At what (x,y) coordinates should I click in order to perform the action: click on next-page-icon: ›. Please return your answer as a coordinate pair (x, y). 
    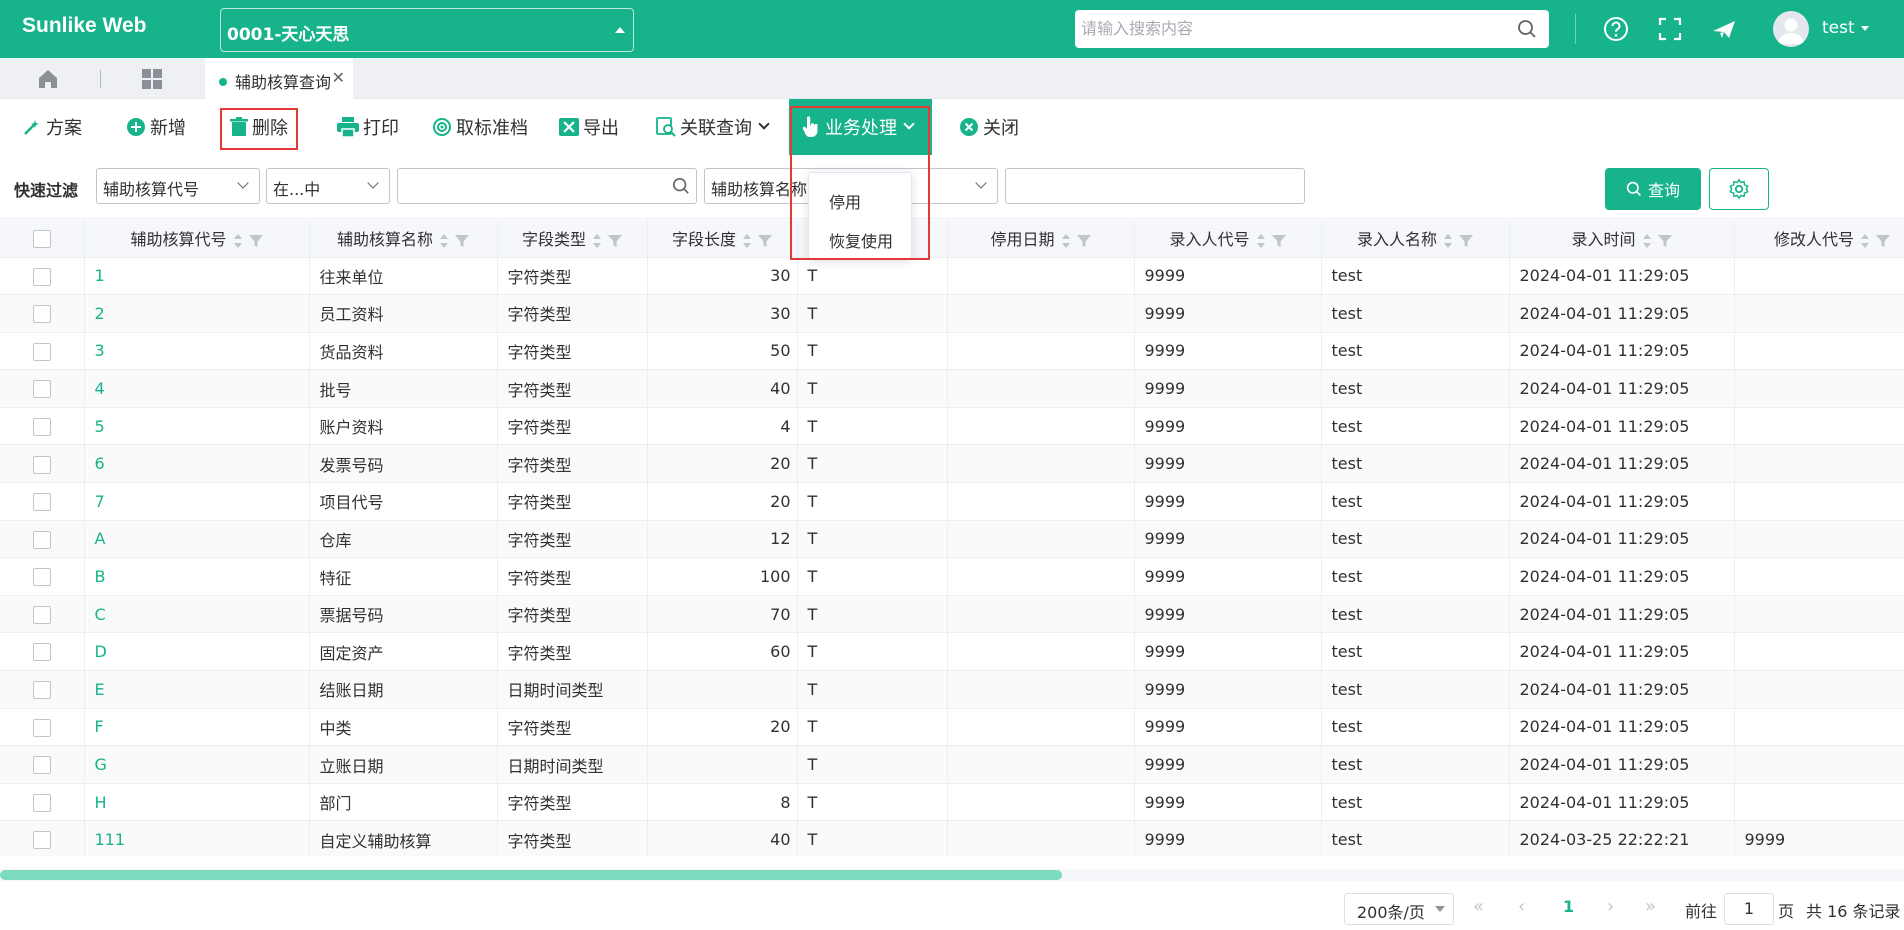
    Looking at the image, I should click on (1610, 906).